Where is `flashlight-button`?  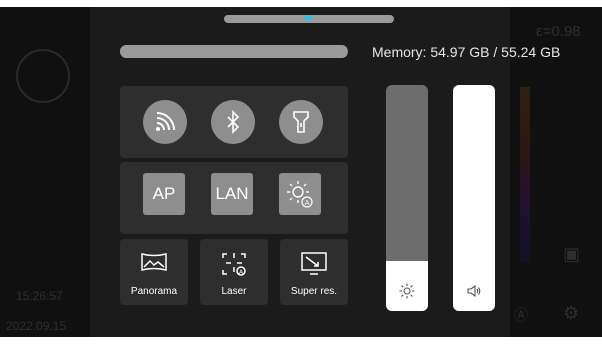 flashlight-button is located at coordinates (301, 122).